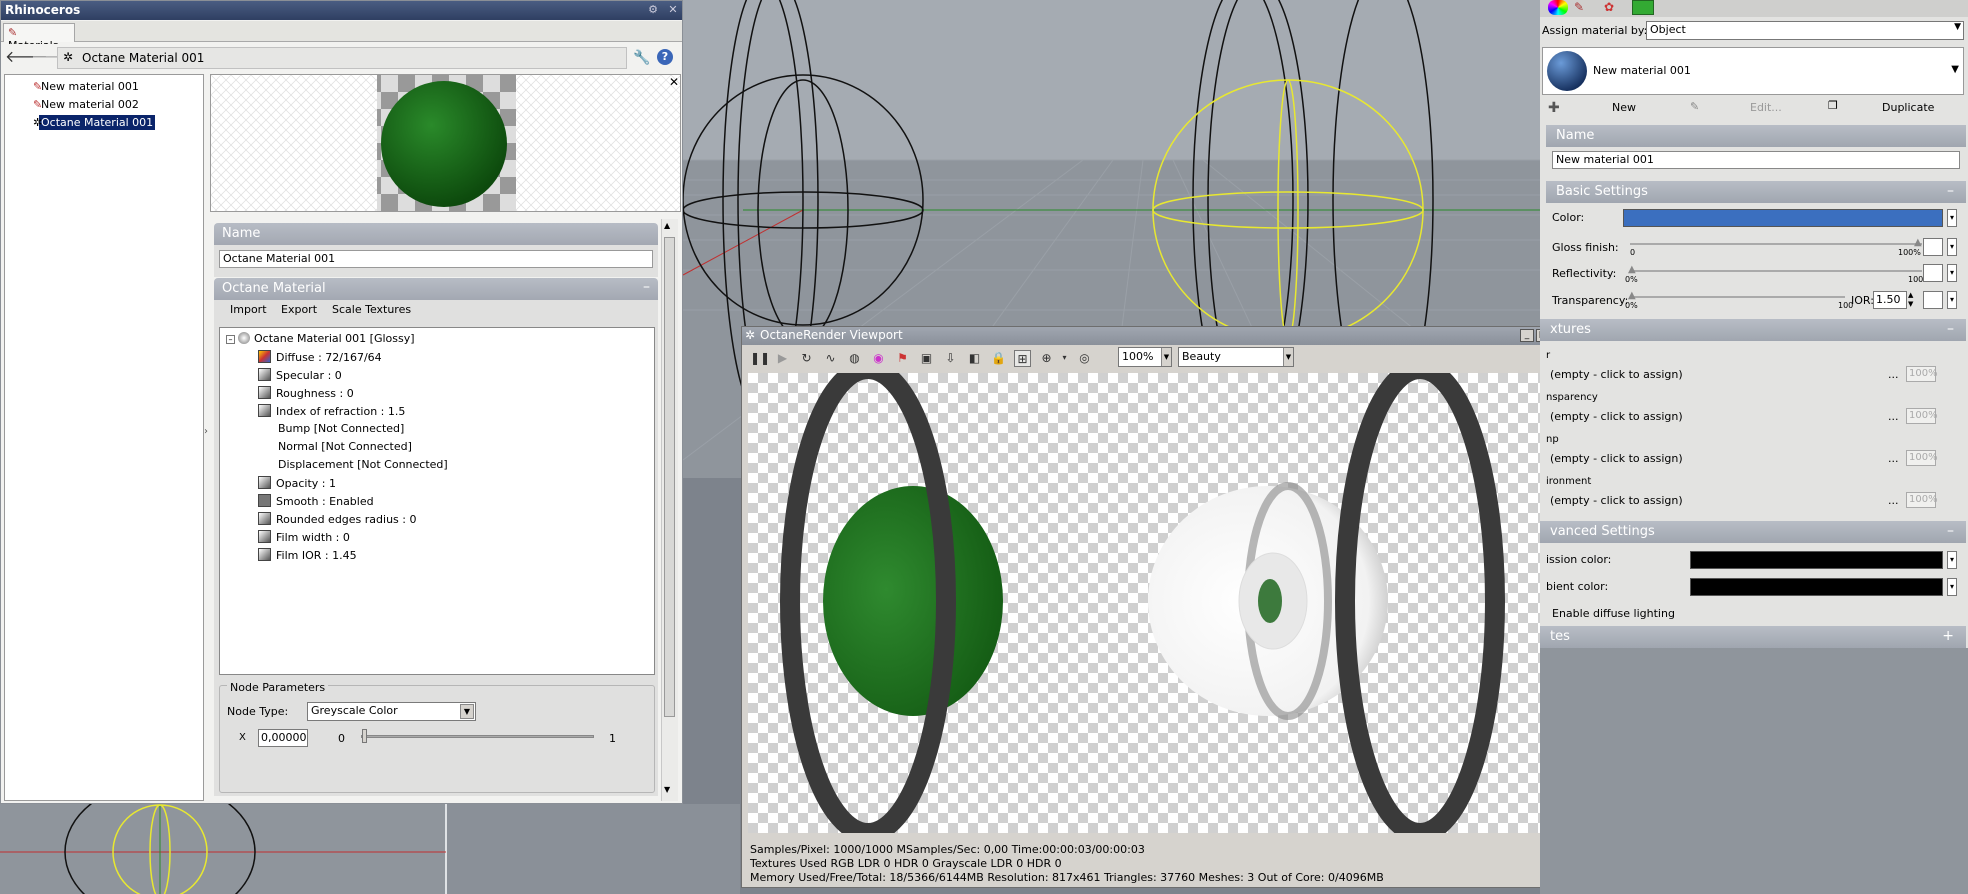 This screenshot has width=1968, height=894. What do you see at coordinates (760, 358) in the screenshot?
I see `pause-icon: ❚❚` at bounding box center [760, 358].